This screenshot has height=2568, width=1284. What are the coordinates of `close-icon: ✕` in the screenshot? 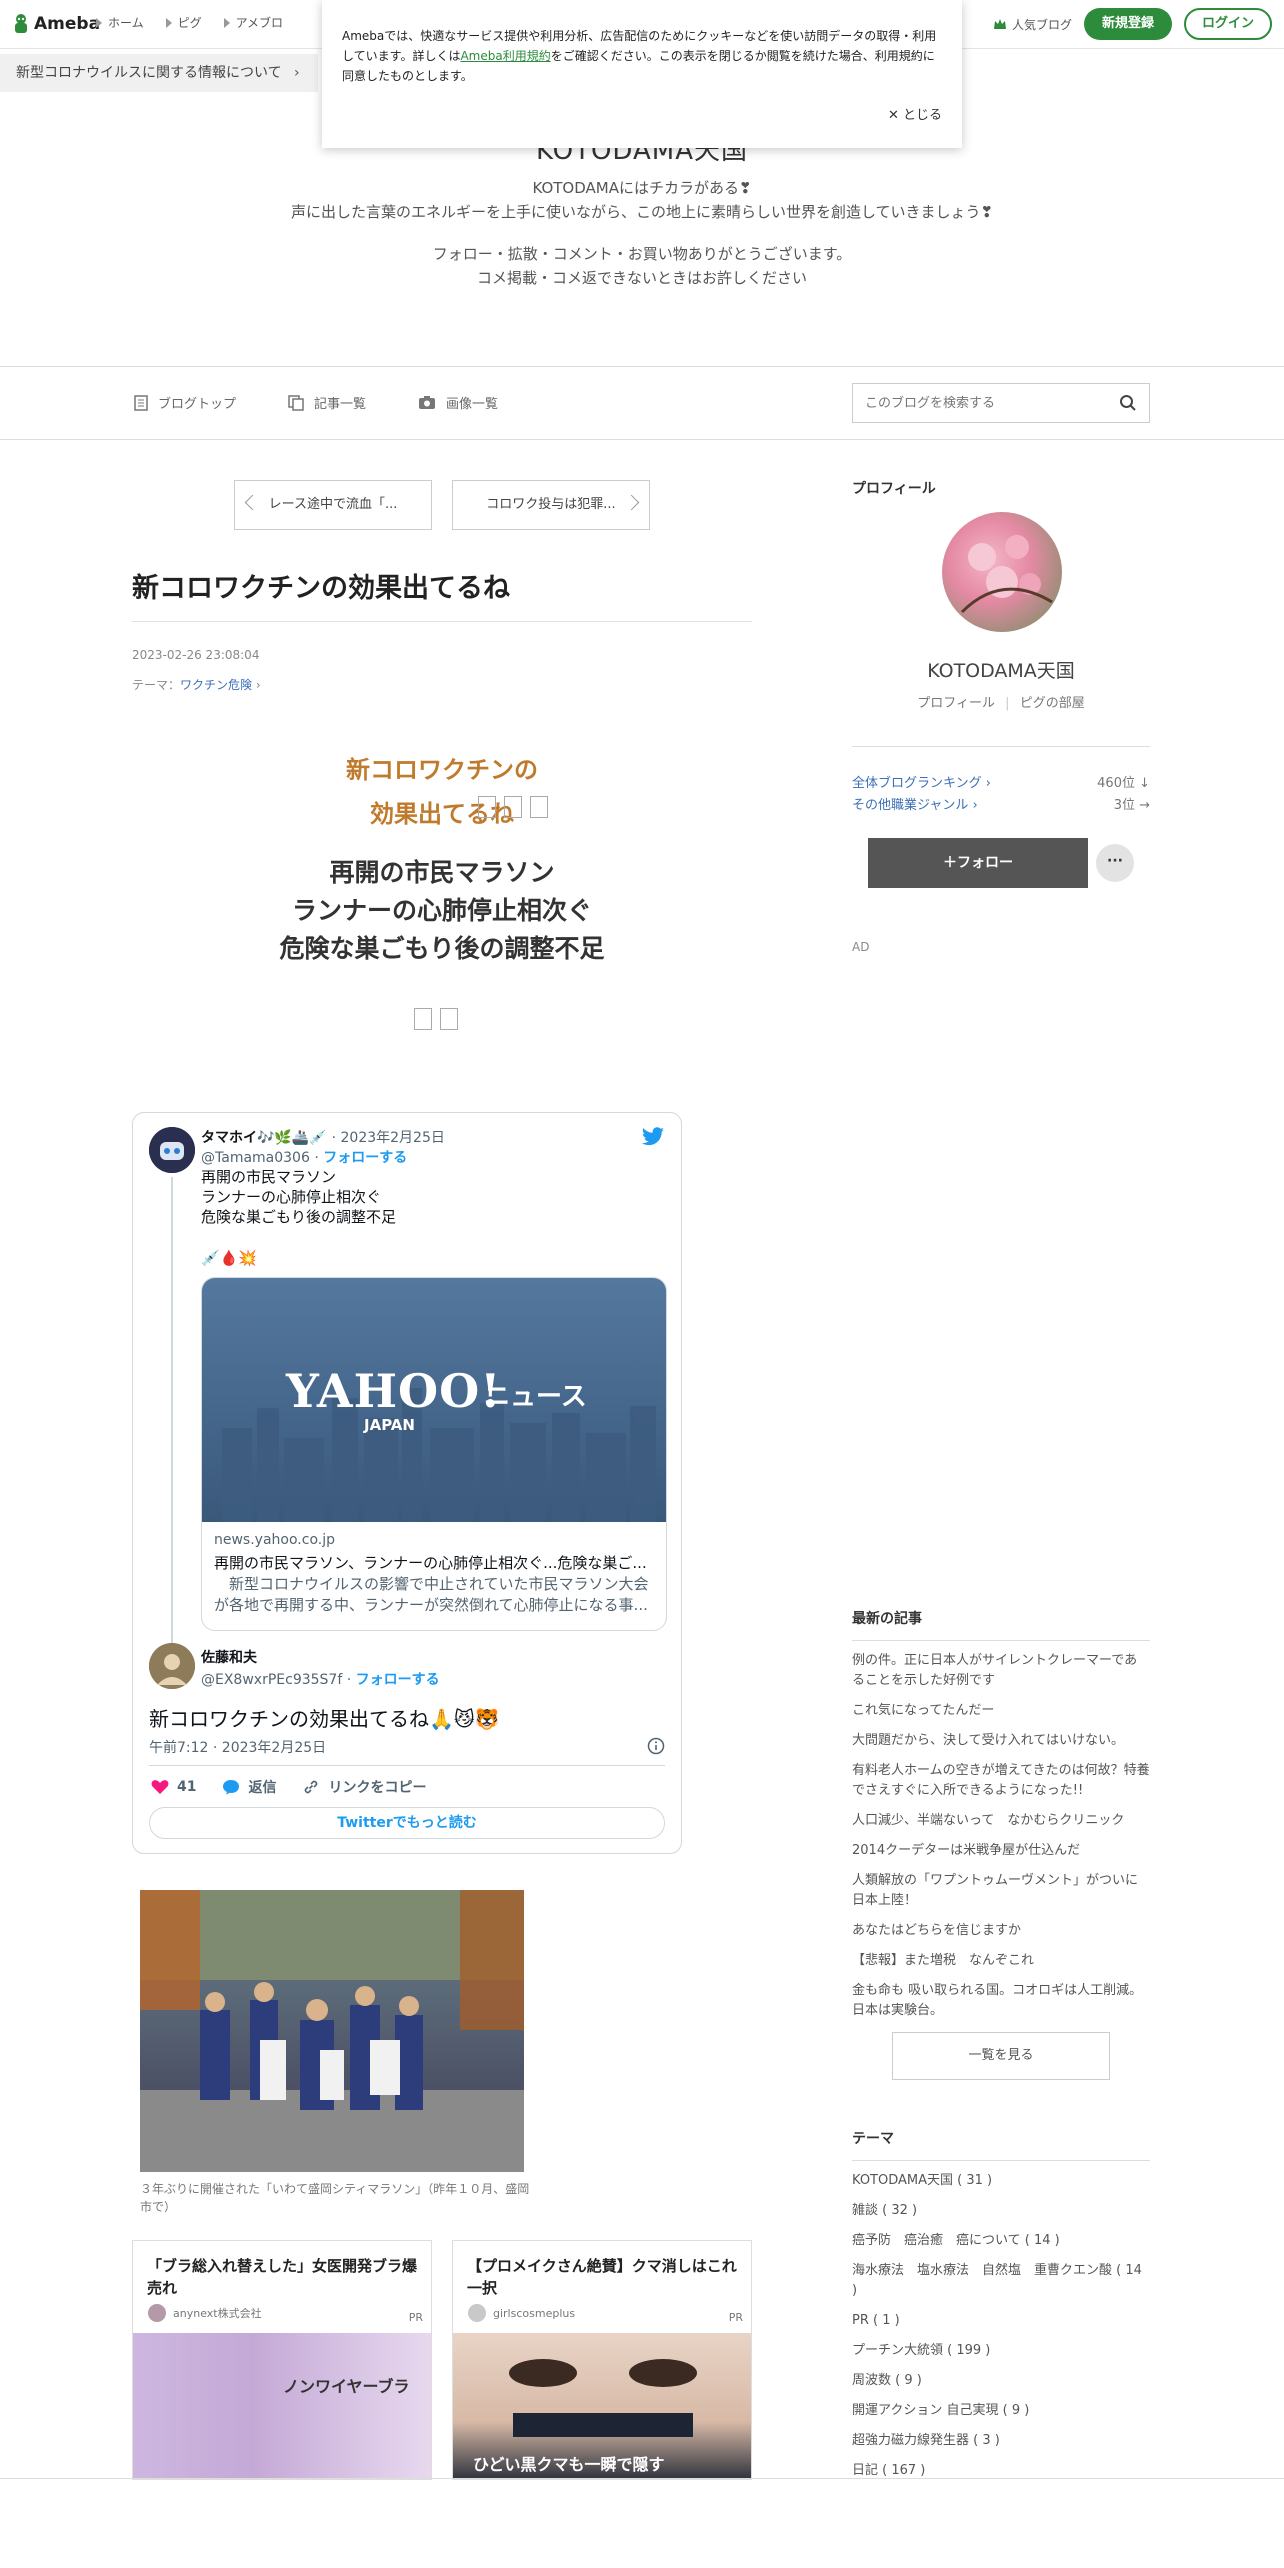 It's located at (893, 115).